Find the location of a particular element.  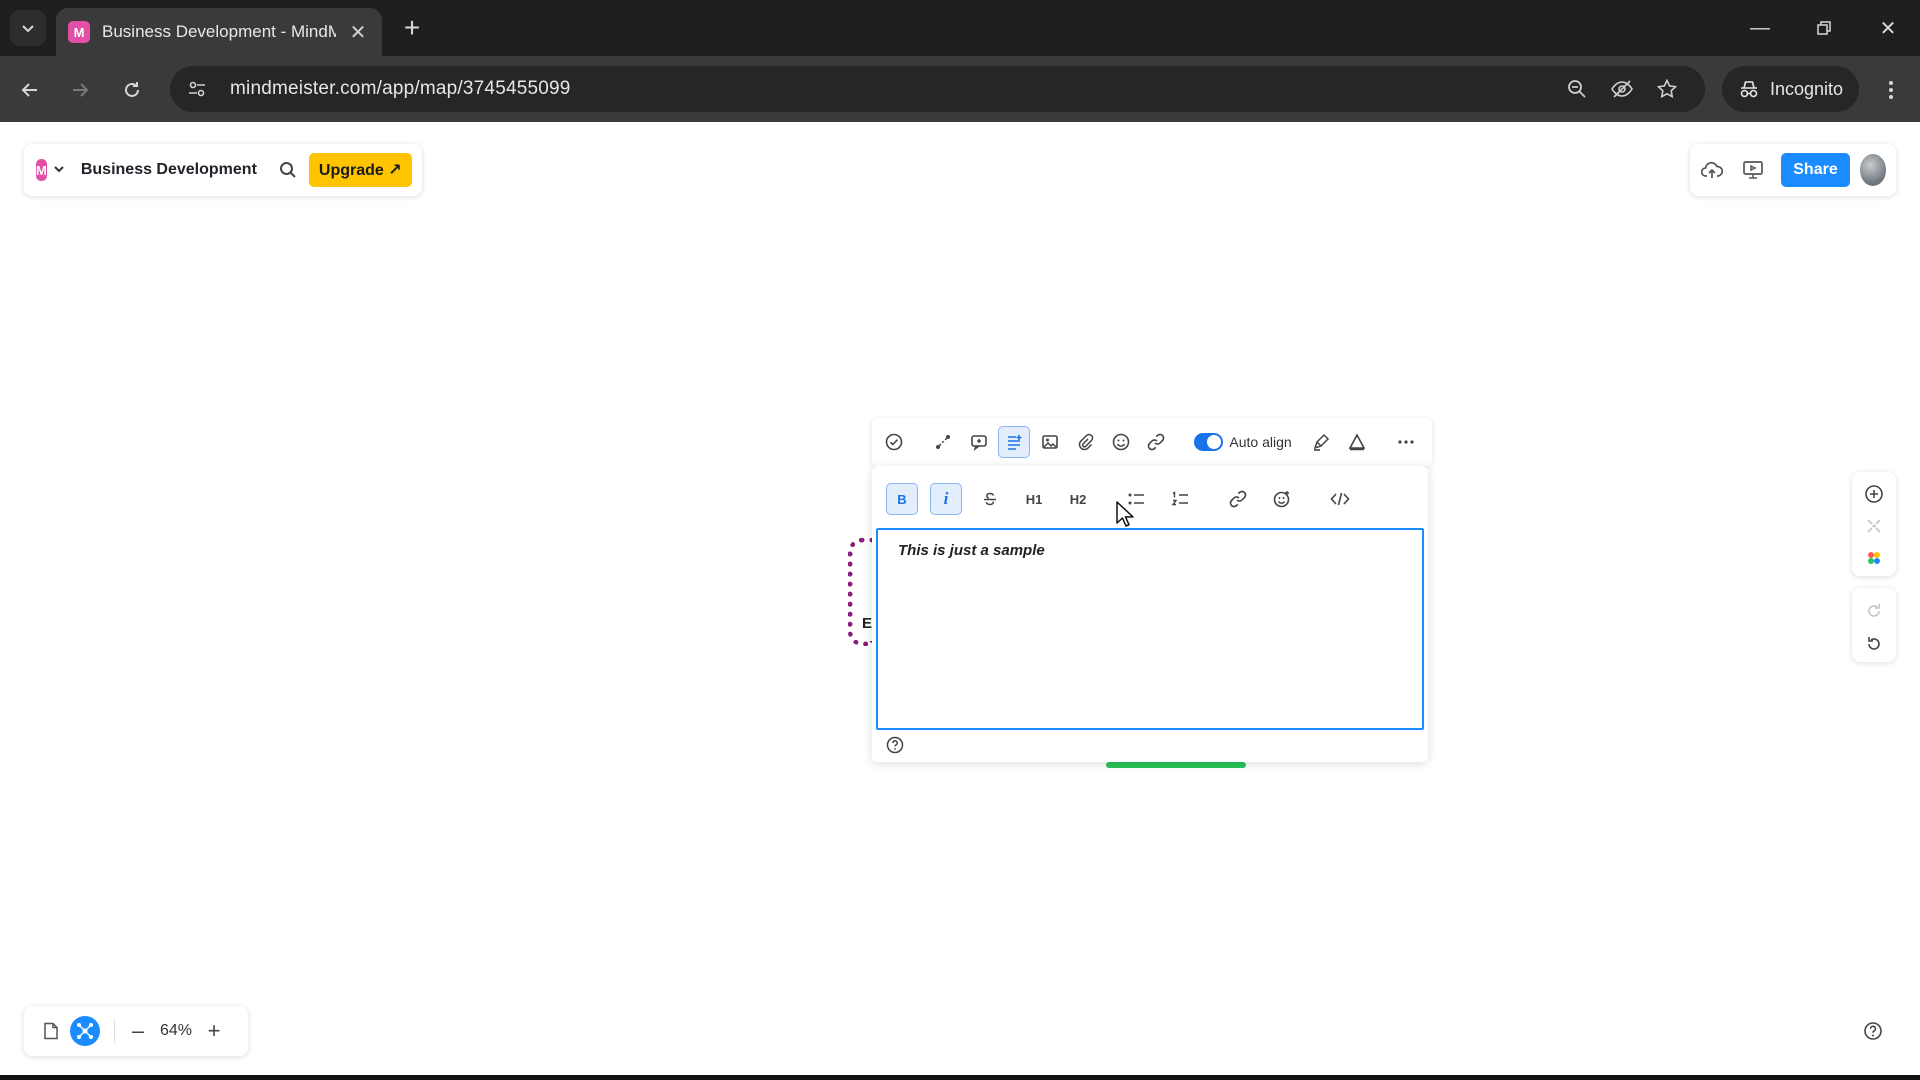

tab-title: Business Development - MindMeister is located at coordinates (219, 31).